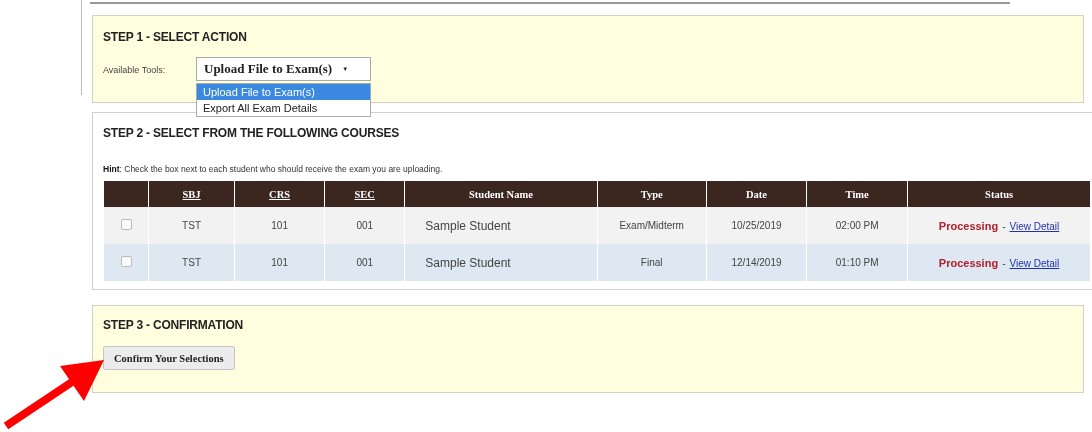 This screenshot has height=432, width=1092. What do you see at coordinates (191, 194) in the screenshot?
I see `header-cell: SBJ` at bounding box center [191, 194].